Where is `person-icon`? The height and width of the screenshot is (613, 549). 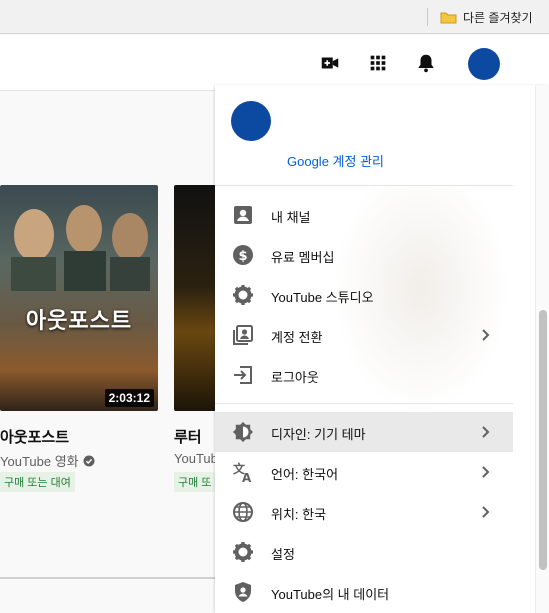 person-icon is located at coordinates (243, 215).